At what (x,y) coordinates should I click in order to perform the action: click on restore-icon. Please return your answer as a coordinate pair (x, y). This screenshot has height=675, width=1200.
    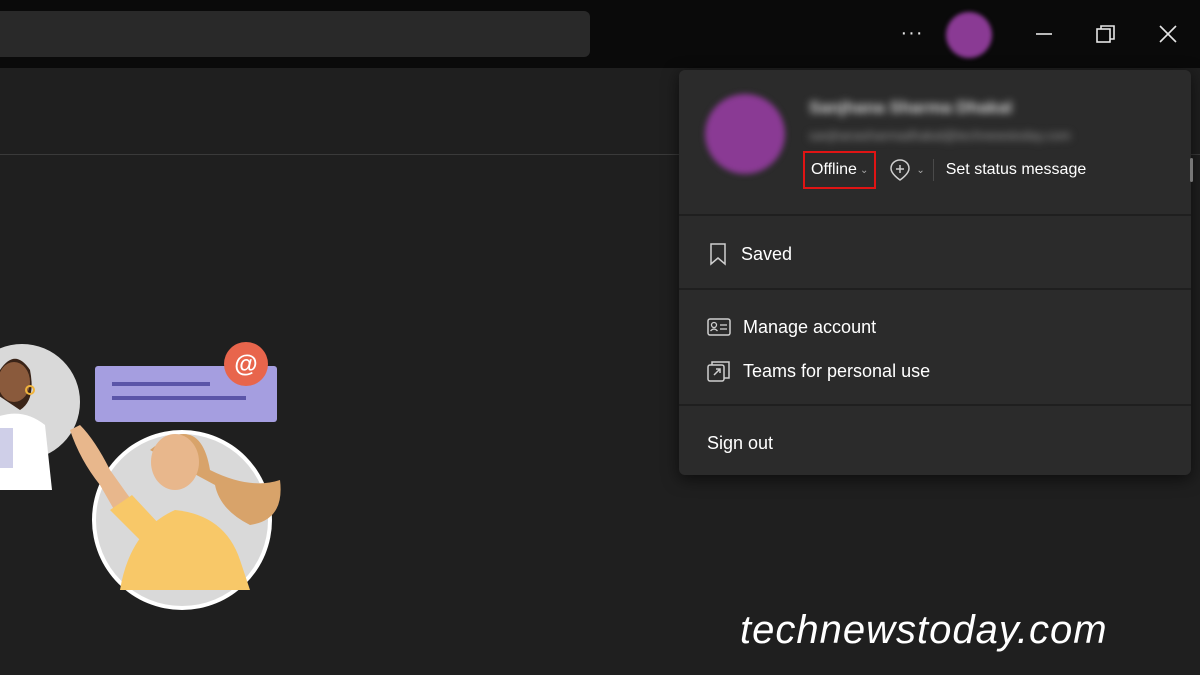
    Looking at the image, I should click on (1105, 34).